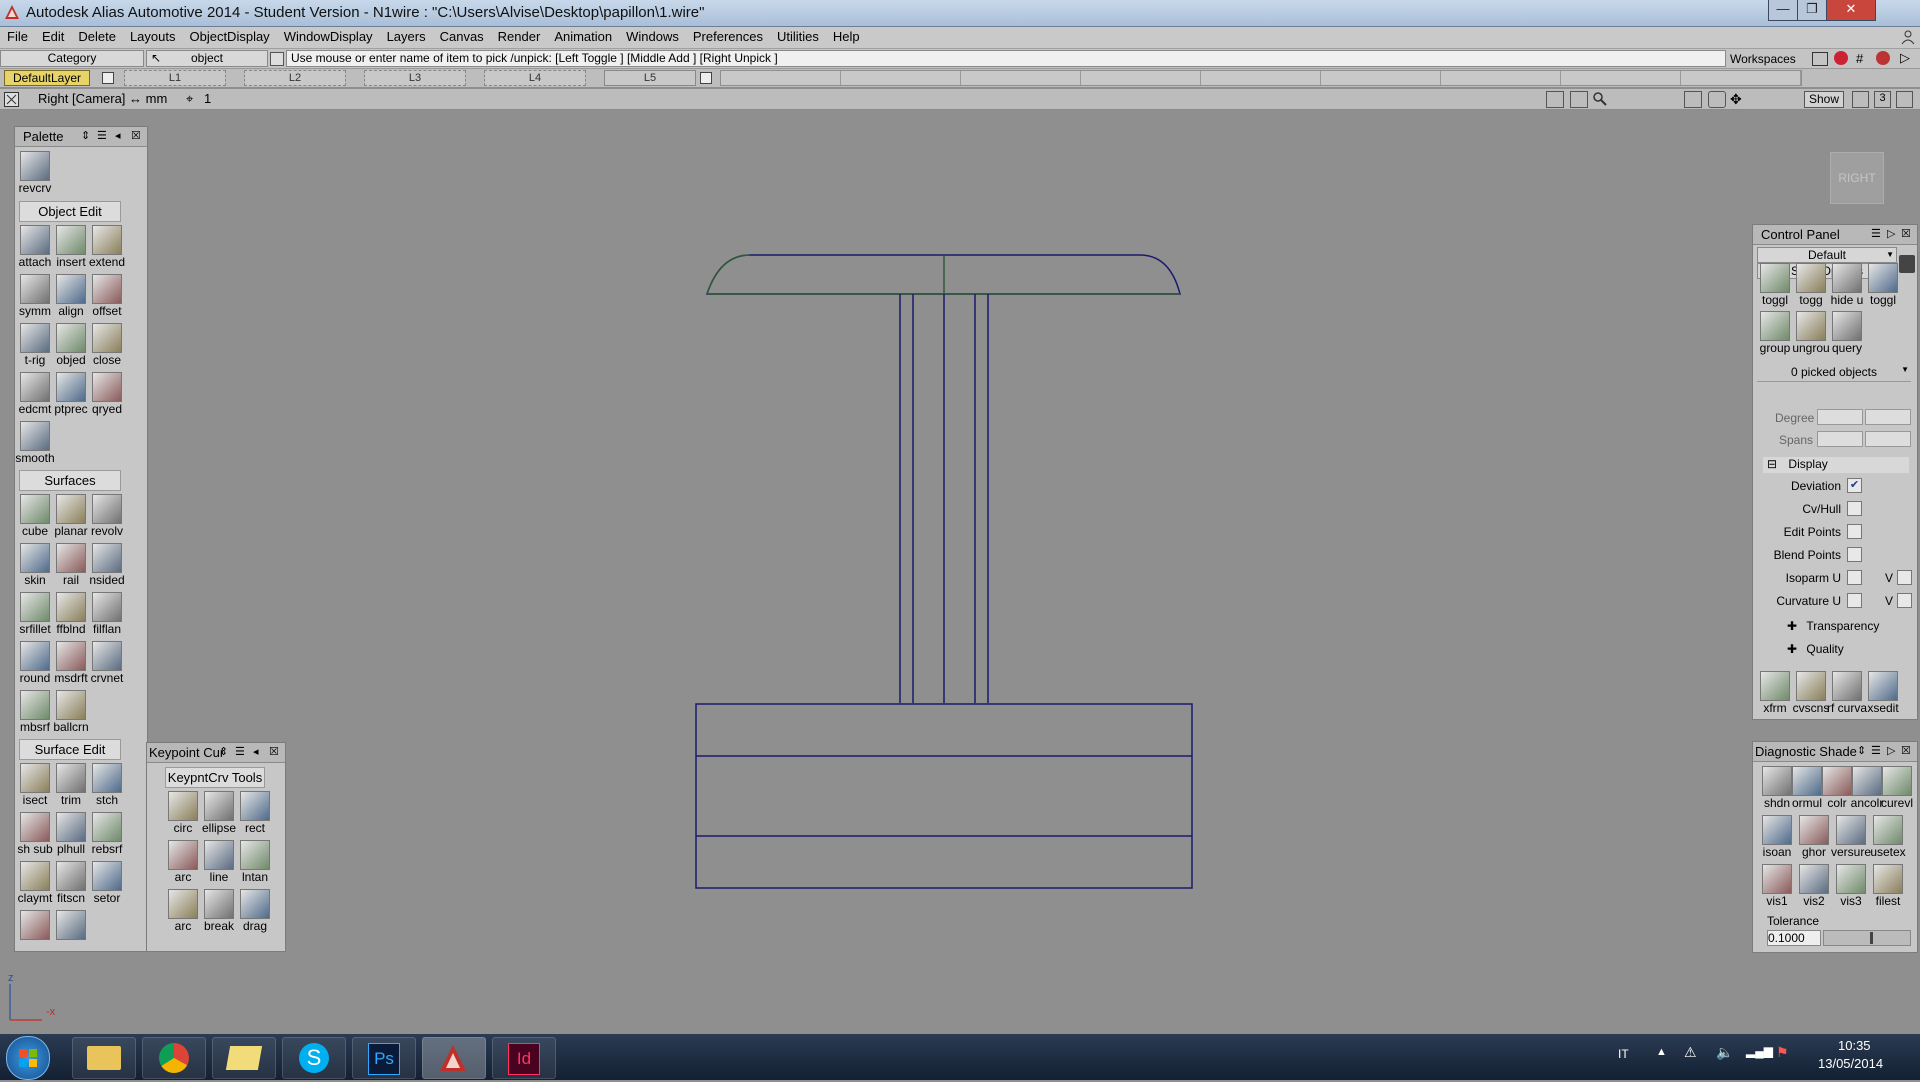  Describe the element at coordinates (1851, 837) in the screenshot. I see `tool-button: versurevl` at that location.